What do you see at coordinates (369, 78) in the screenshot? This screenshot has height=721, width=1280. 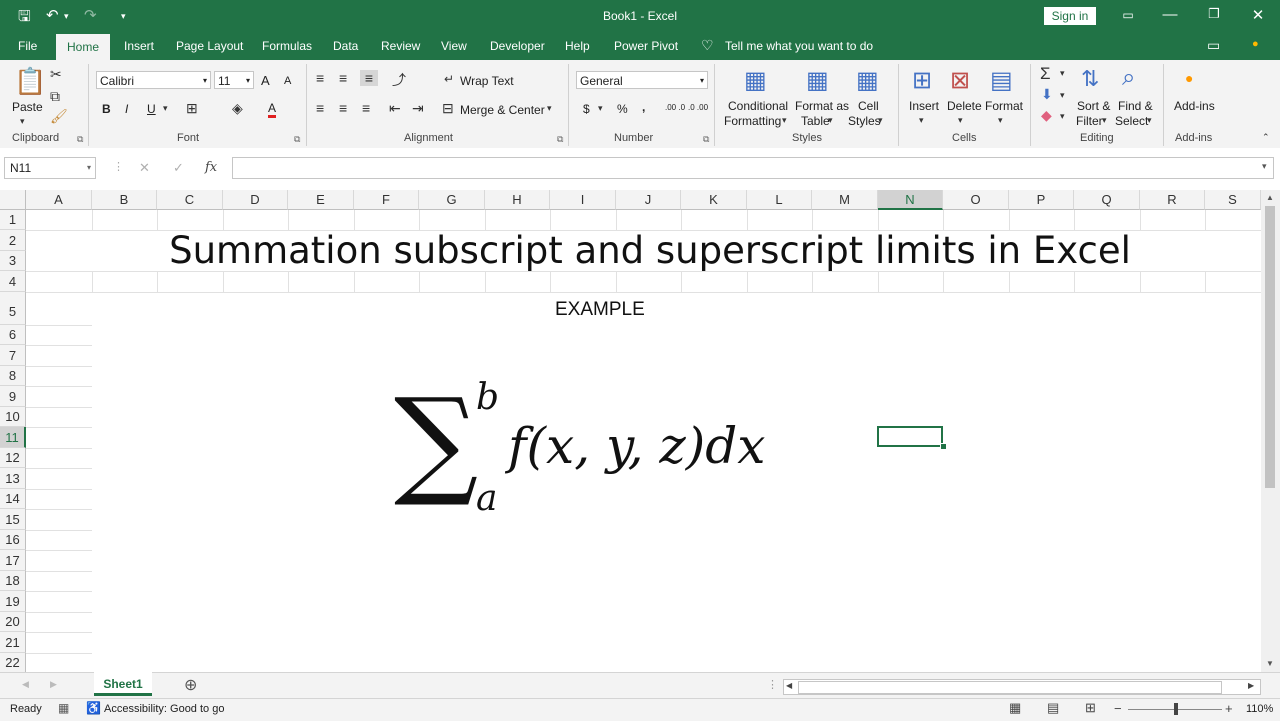 I see `align-bottom-icon: ≡` at bounding box center [369, 78].